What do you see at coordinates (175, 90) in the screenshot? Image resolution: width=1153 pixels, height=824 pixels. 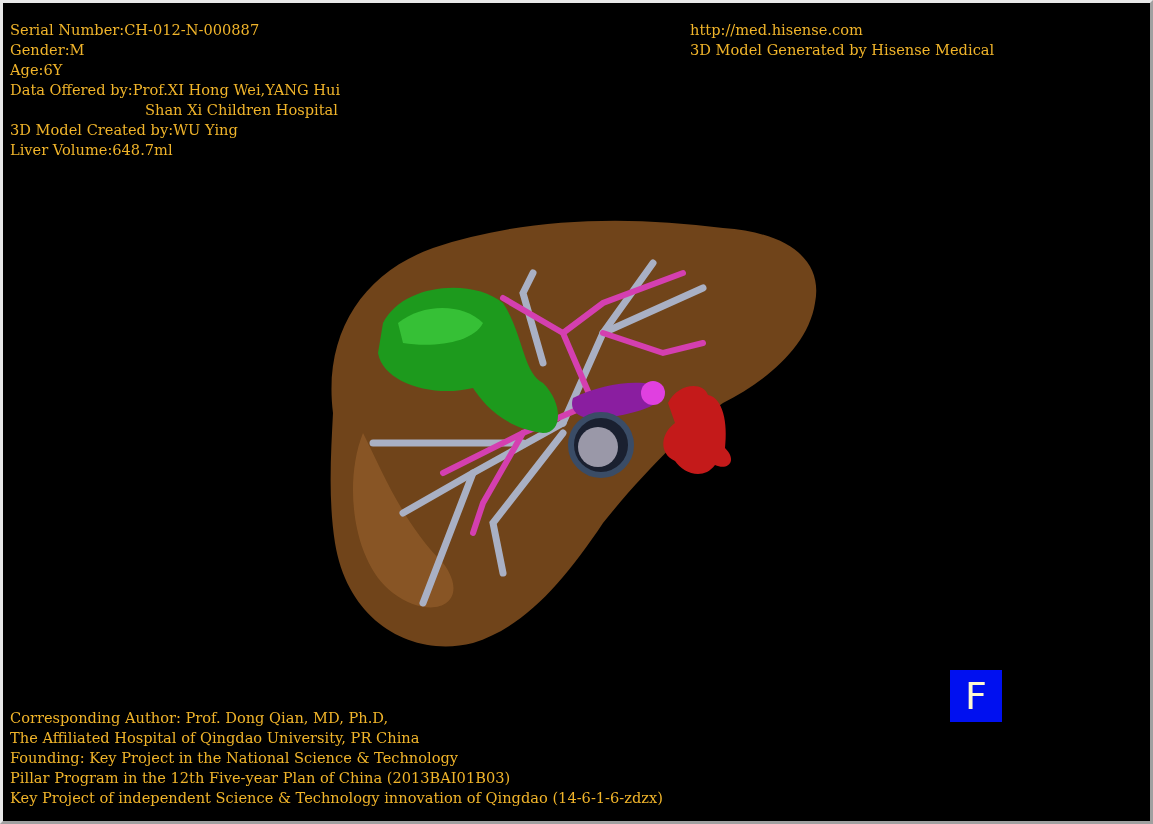 I see `info-text: Data Offered by:Prof.XI Hong Wei,YANG Hui` at bounding box center [175, 90].